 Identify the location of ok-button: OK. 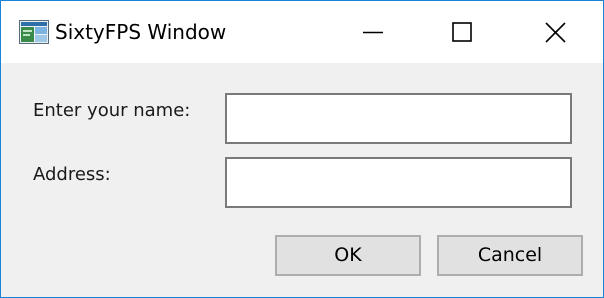
(348, 255).